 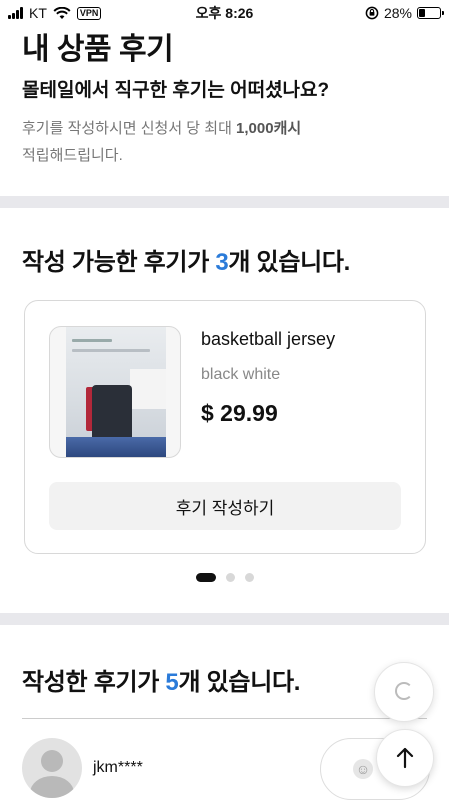 What do you see at coordinates (225, 506) in the screenshot?
I see `write-review-button: 후기 작성하기` at bounding box center [225, 506].